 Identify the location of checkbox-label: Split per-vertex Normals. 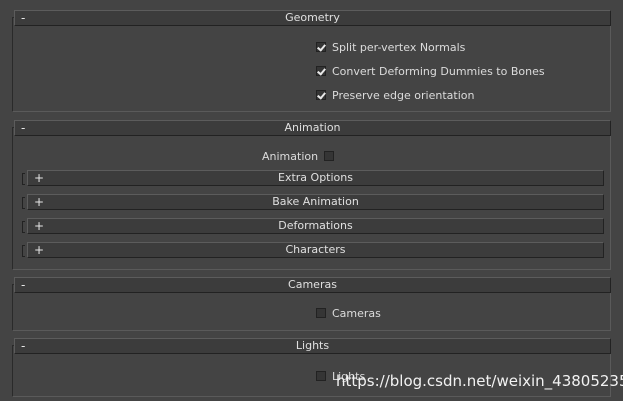
(399, 47).